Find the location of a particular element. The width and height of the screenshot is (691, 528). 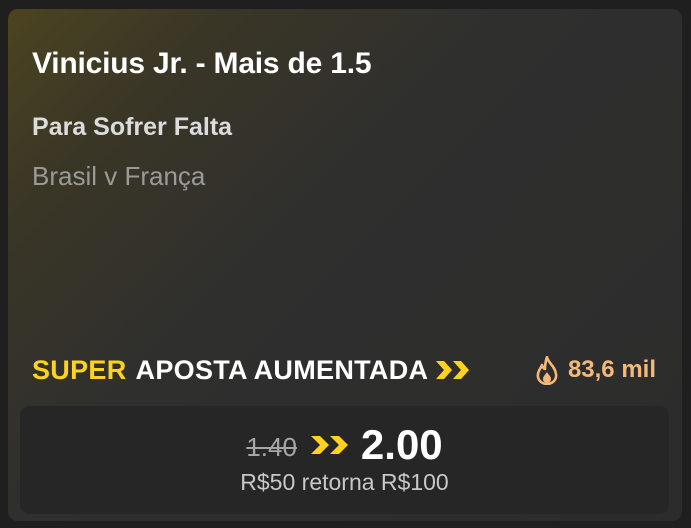

selection-title: Vinicius Jr. - Mais de 1.5 is located at coordinates (202, 63).